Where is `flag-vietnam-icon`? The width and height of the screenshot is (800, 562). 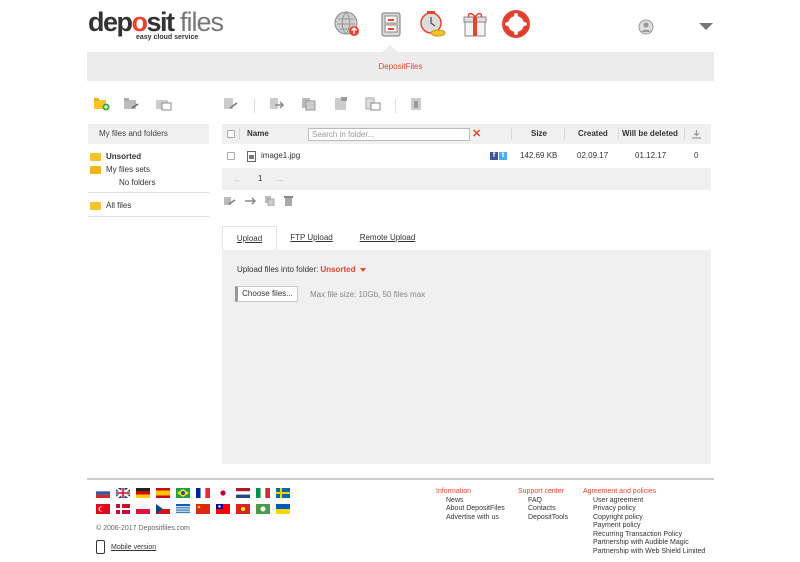 flag-vietnam-icon is located at coordinates (243, 509).